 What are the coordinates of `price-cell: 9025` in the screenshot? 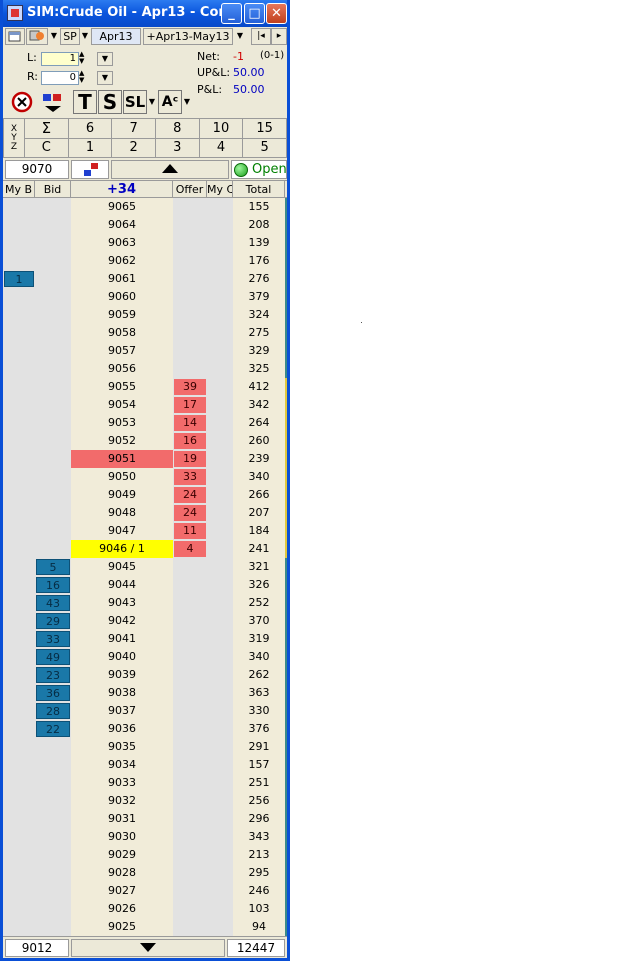 It's located at (122, 927).